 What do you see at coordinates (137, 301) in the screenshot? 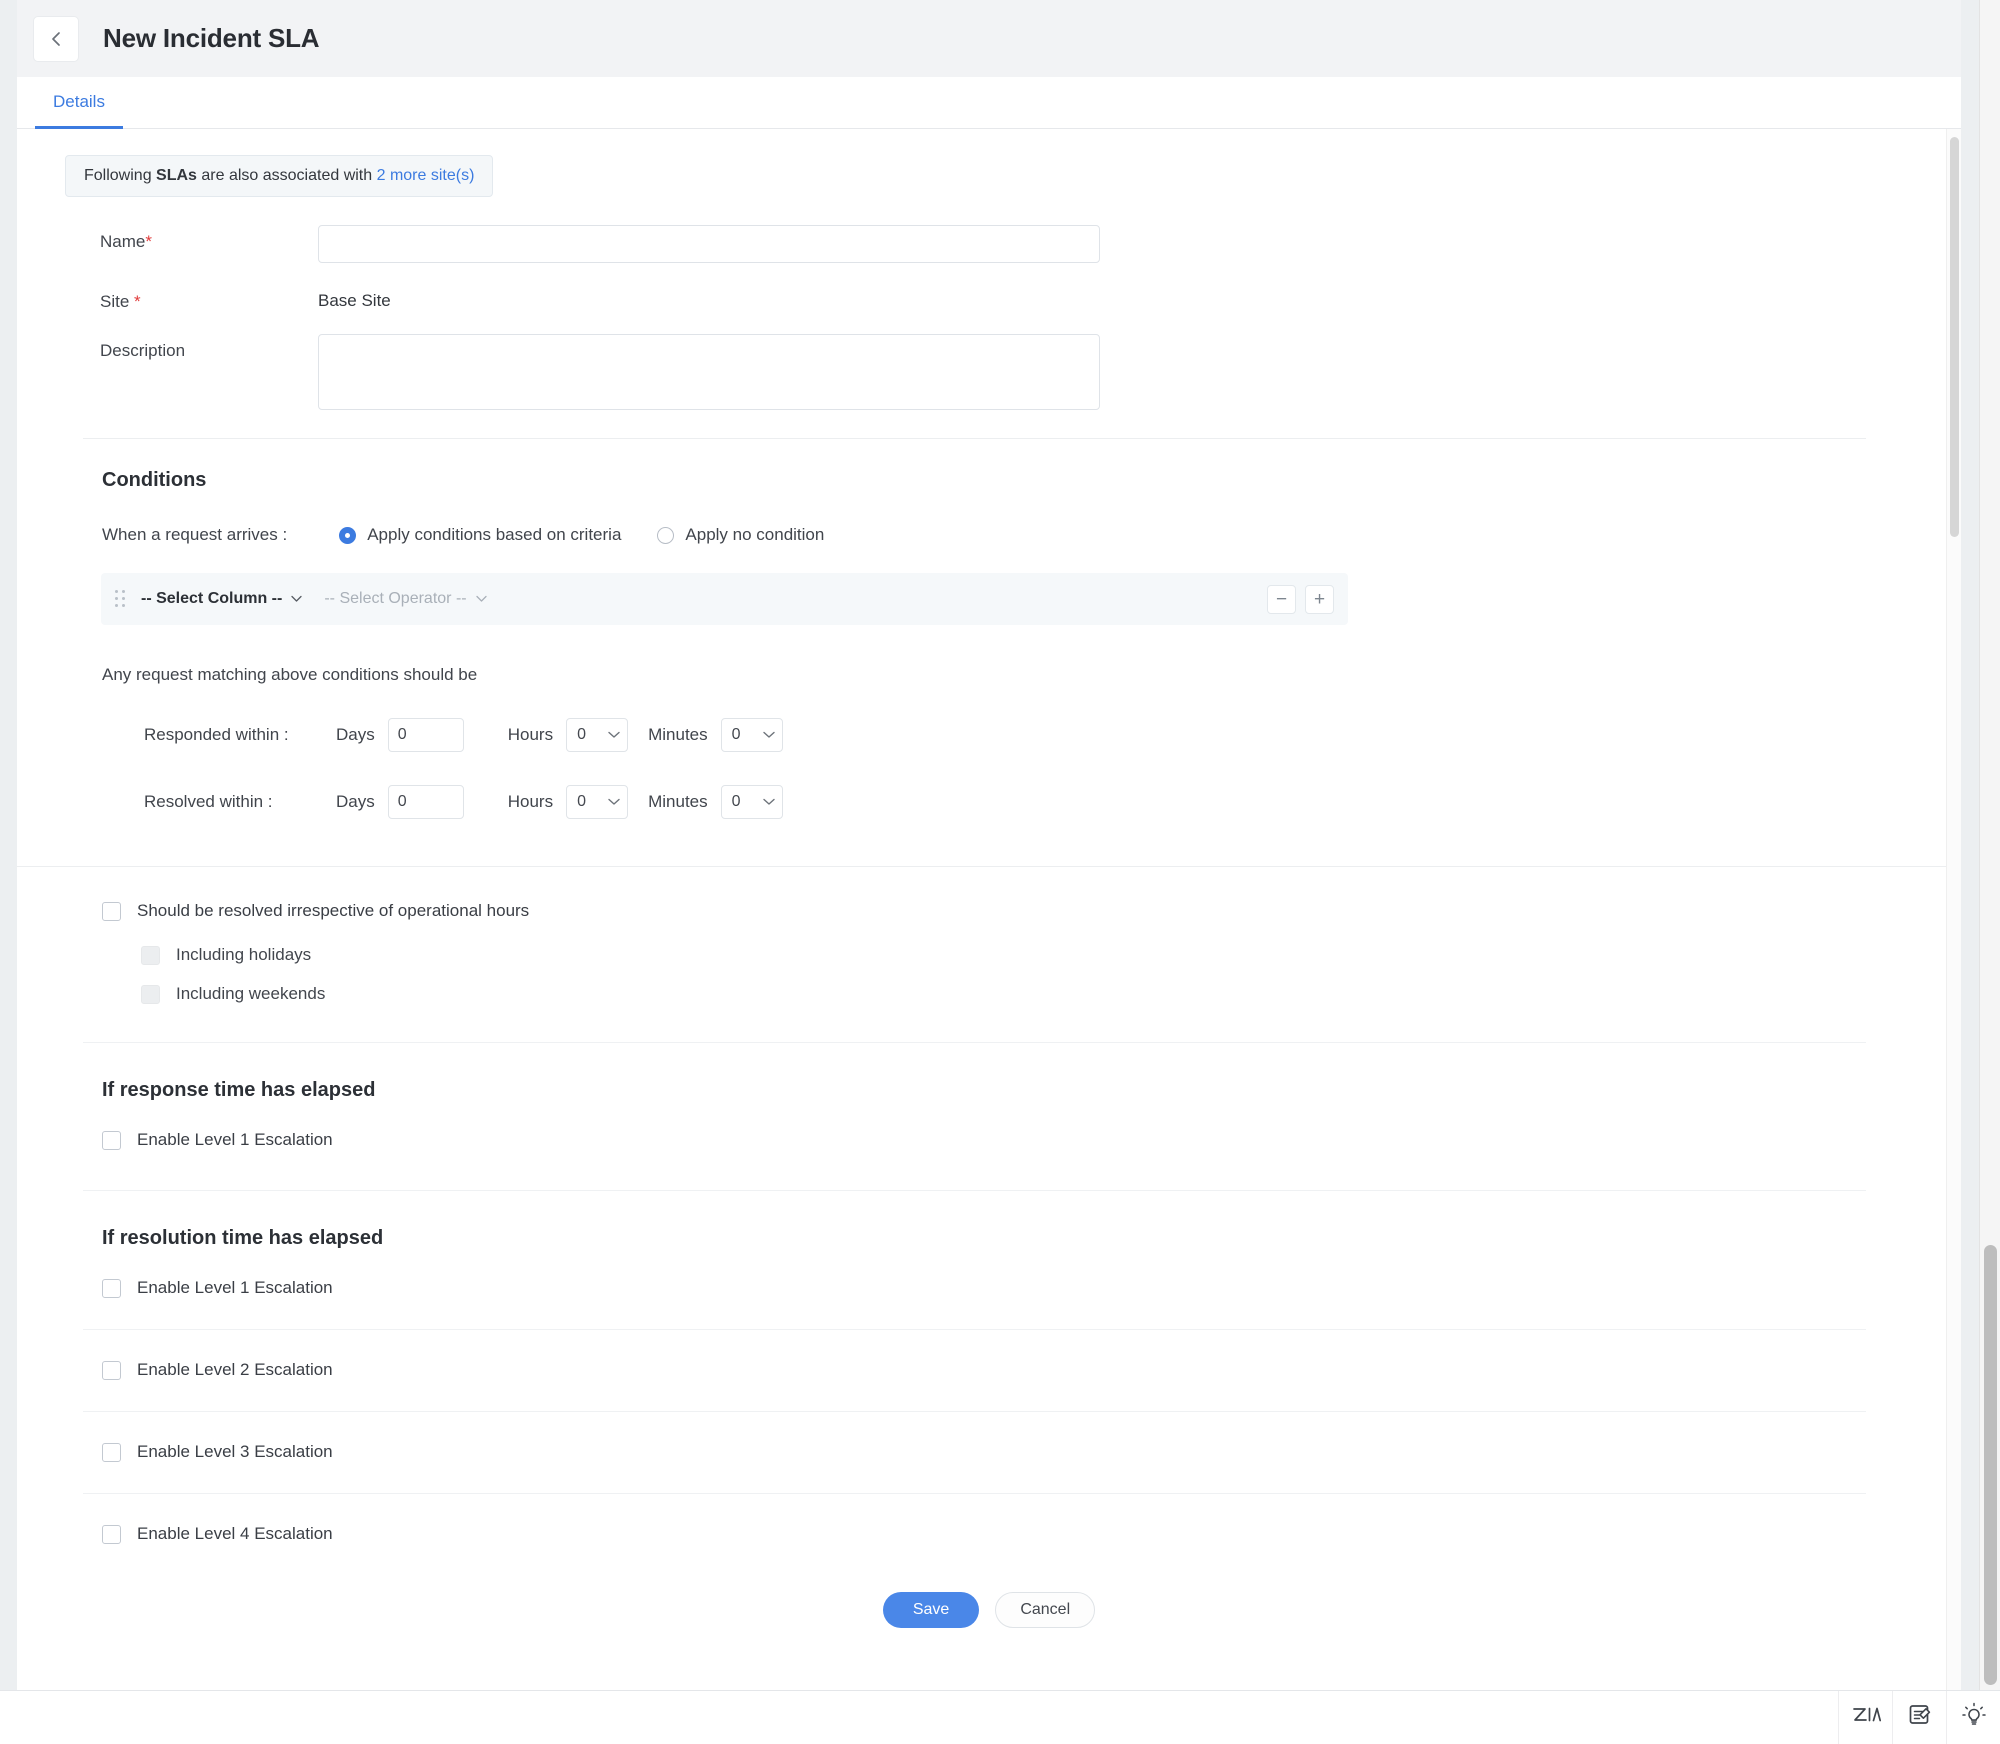
I see `site-required-asterisk: *` at bounding box center [137, 301].